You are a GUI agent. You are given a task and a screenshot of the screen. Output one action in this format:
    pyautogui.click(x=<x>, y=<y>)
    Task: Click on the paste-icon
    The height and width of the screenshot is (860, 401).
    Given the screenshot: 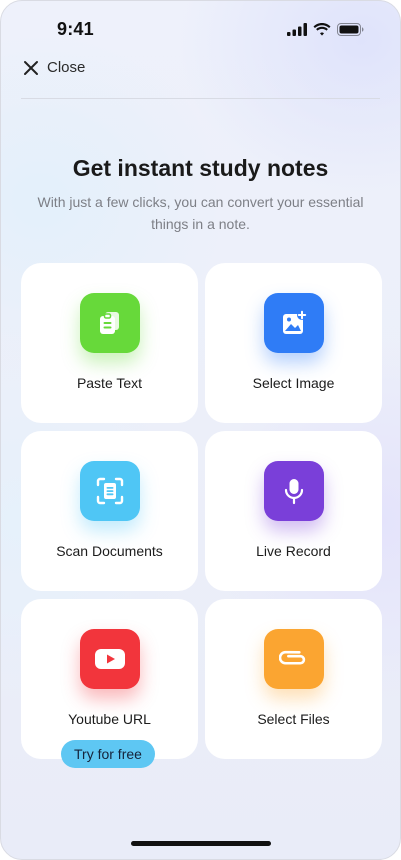 What is the action you would take?
    pyautogui.click(x=109, y=323)
    